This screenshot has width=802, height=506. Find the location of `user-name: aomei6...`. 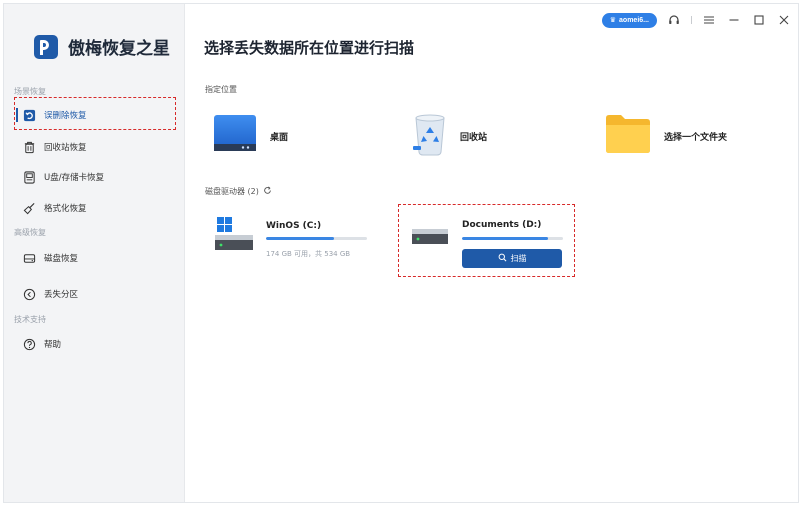

user-name: aomei6... is located at coordinates (634, 20).